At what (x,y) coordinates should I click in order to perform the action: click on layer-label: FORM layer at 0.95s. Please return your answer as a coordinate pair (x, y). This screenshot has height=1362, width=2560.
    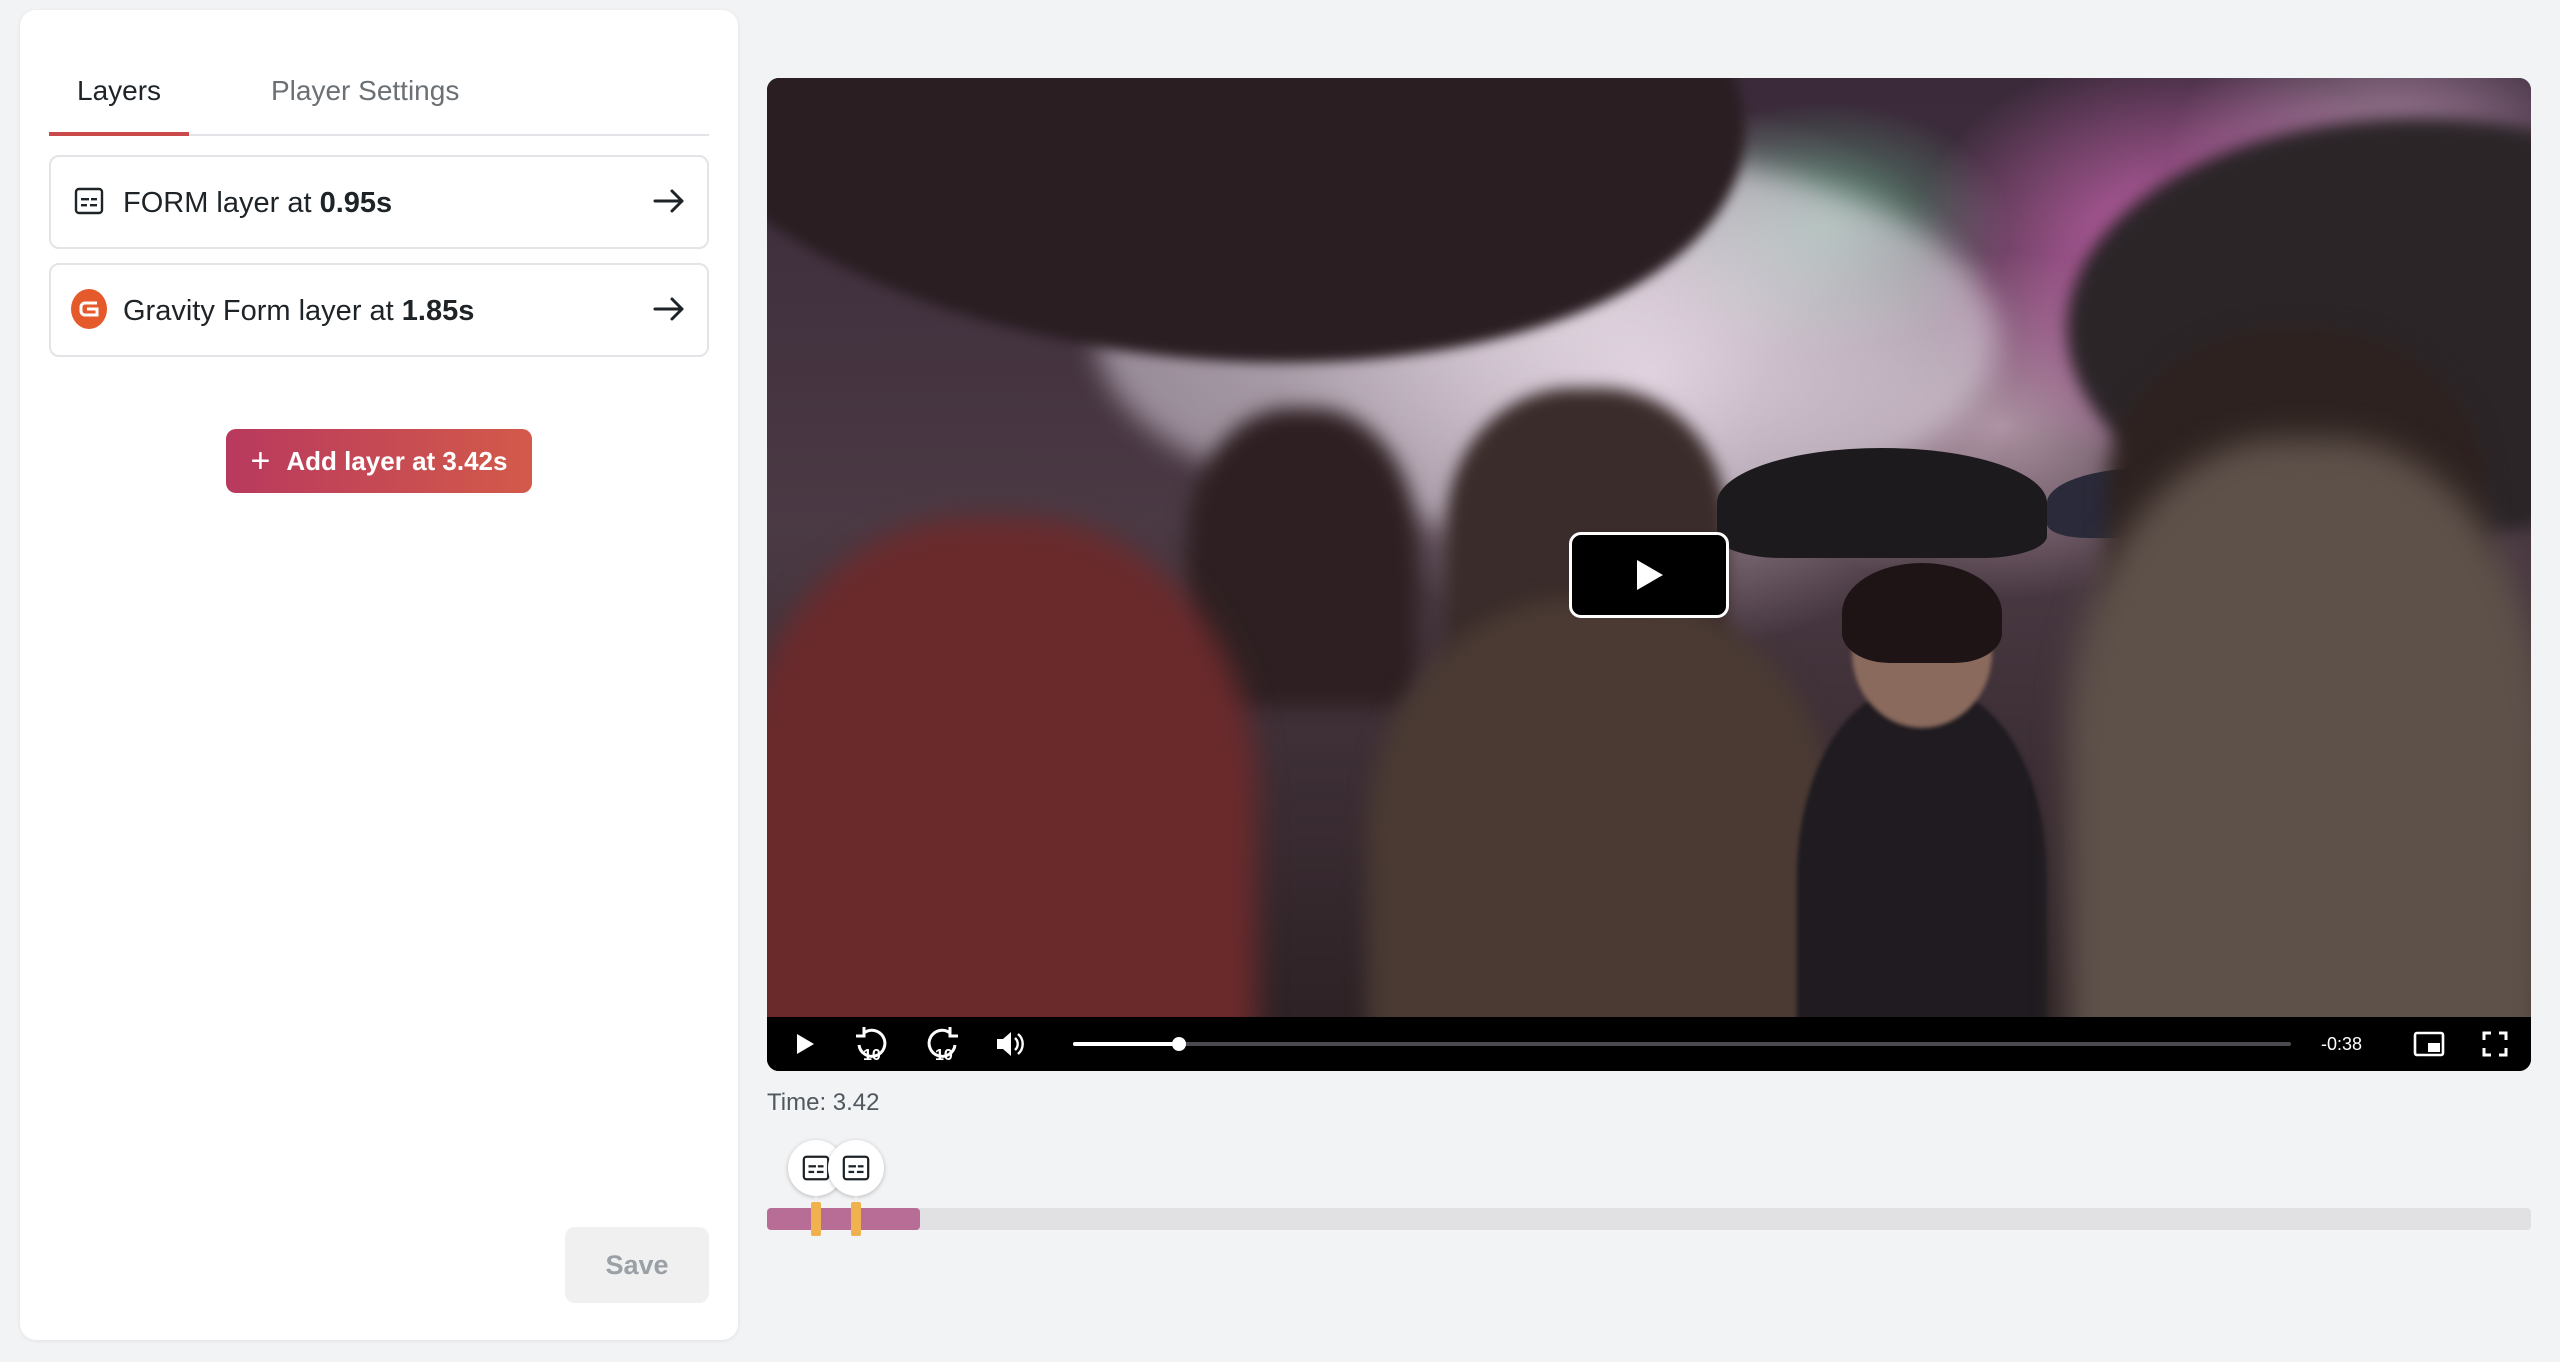
    Looking at the image, I should click on (258, 203).